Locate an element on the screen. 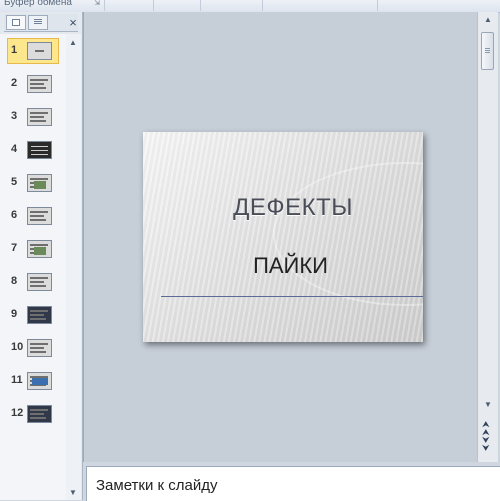 This screenshot has width=500, height=501. slide-thumbnail: 1 is located at coordinates (33, 51).